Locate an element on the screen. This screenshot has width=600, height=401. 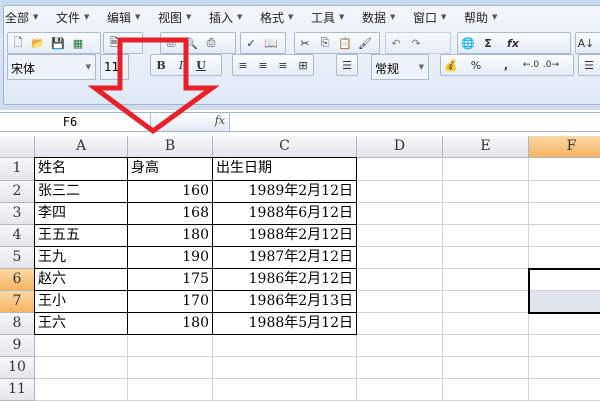
red-arrow-annotation is located at coordinates (153, 86).